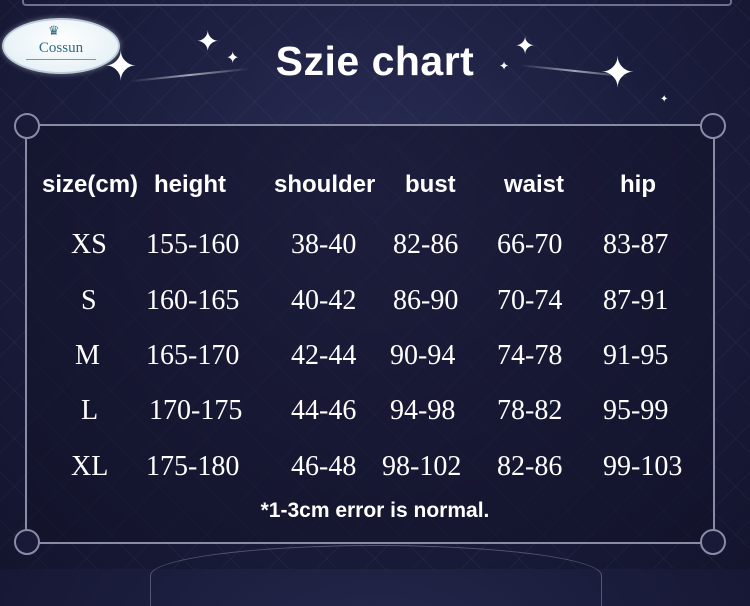 The width and height of the screenshot is (750, 606). I want to click on waist-value: 78-82, so click(530, 410).